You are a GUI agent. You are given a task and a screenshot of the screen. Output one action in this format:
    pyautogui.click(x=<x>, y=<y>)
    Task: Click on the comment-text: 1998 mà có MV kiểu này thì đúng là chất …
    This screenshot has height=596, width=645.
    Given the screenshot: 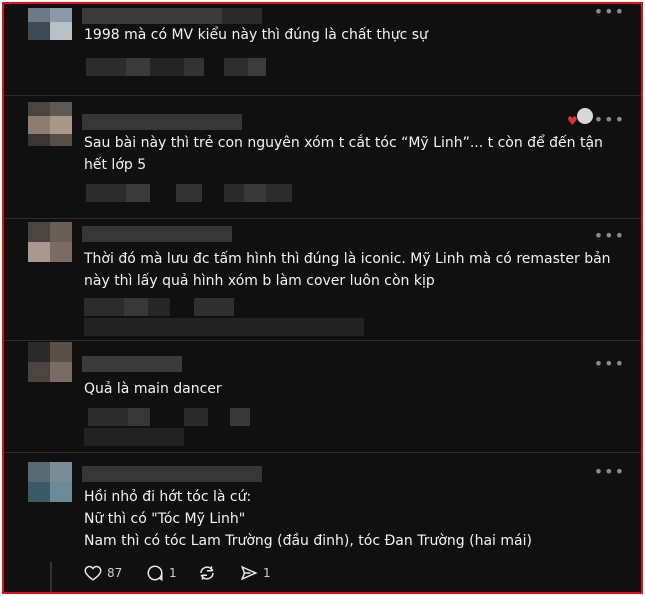 What is the action you would take?
    pyautogui.click(x=256, y=35)
    